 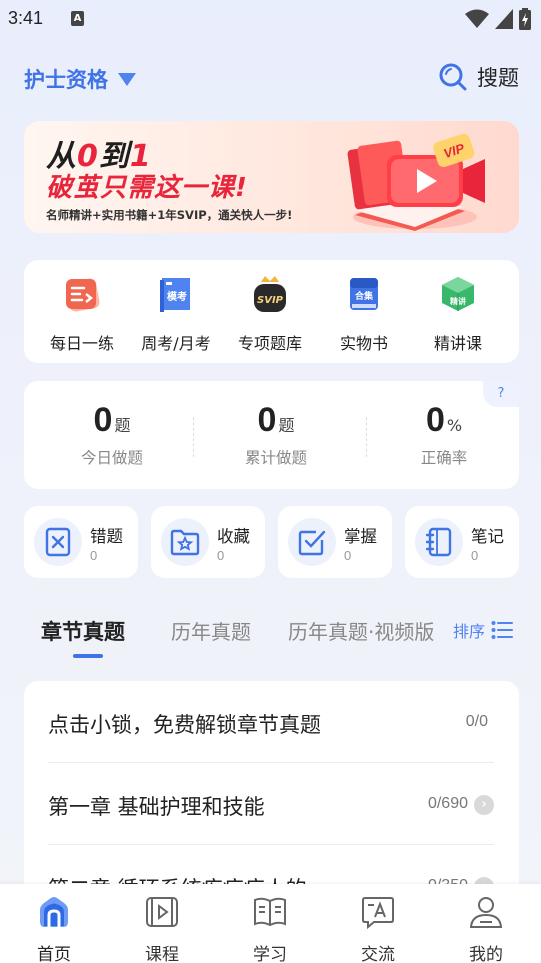 What do you see at coordinates (458, 314) in the screenshot?
I see `quick-lecture: 精讲 精讲课` at bounding box center [458, 314].